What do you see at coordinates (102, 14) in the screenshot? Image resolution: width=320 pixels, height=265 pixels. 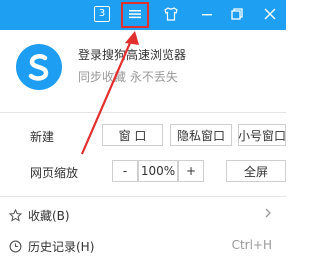 I see `tab-count-badge: 3` at bounding box center [102, 14].